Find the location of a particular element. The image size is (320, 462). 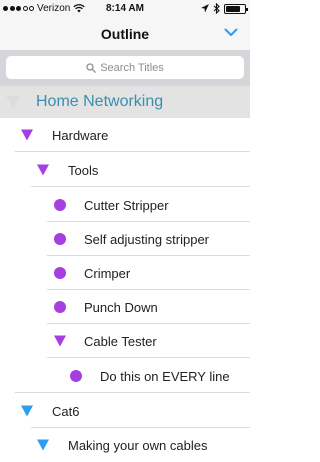

status-bar: Verizon 8:14 AM is located at coordinates (125, 10).